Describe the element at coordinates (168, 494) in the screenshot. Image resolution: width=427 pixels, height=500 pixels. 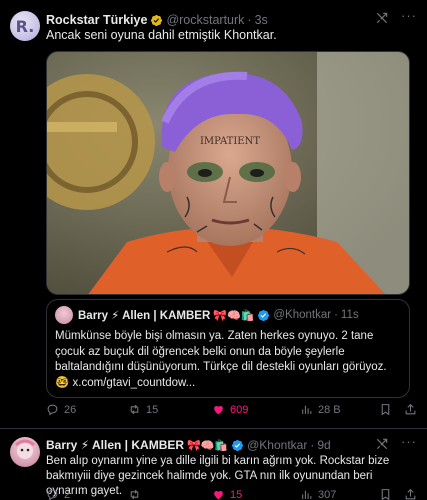
I see `retweet-button` at that location.